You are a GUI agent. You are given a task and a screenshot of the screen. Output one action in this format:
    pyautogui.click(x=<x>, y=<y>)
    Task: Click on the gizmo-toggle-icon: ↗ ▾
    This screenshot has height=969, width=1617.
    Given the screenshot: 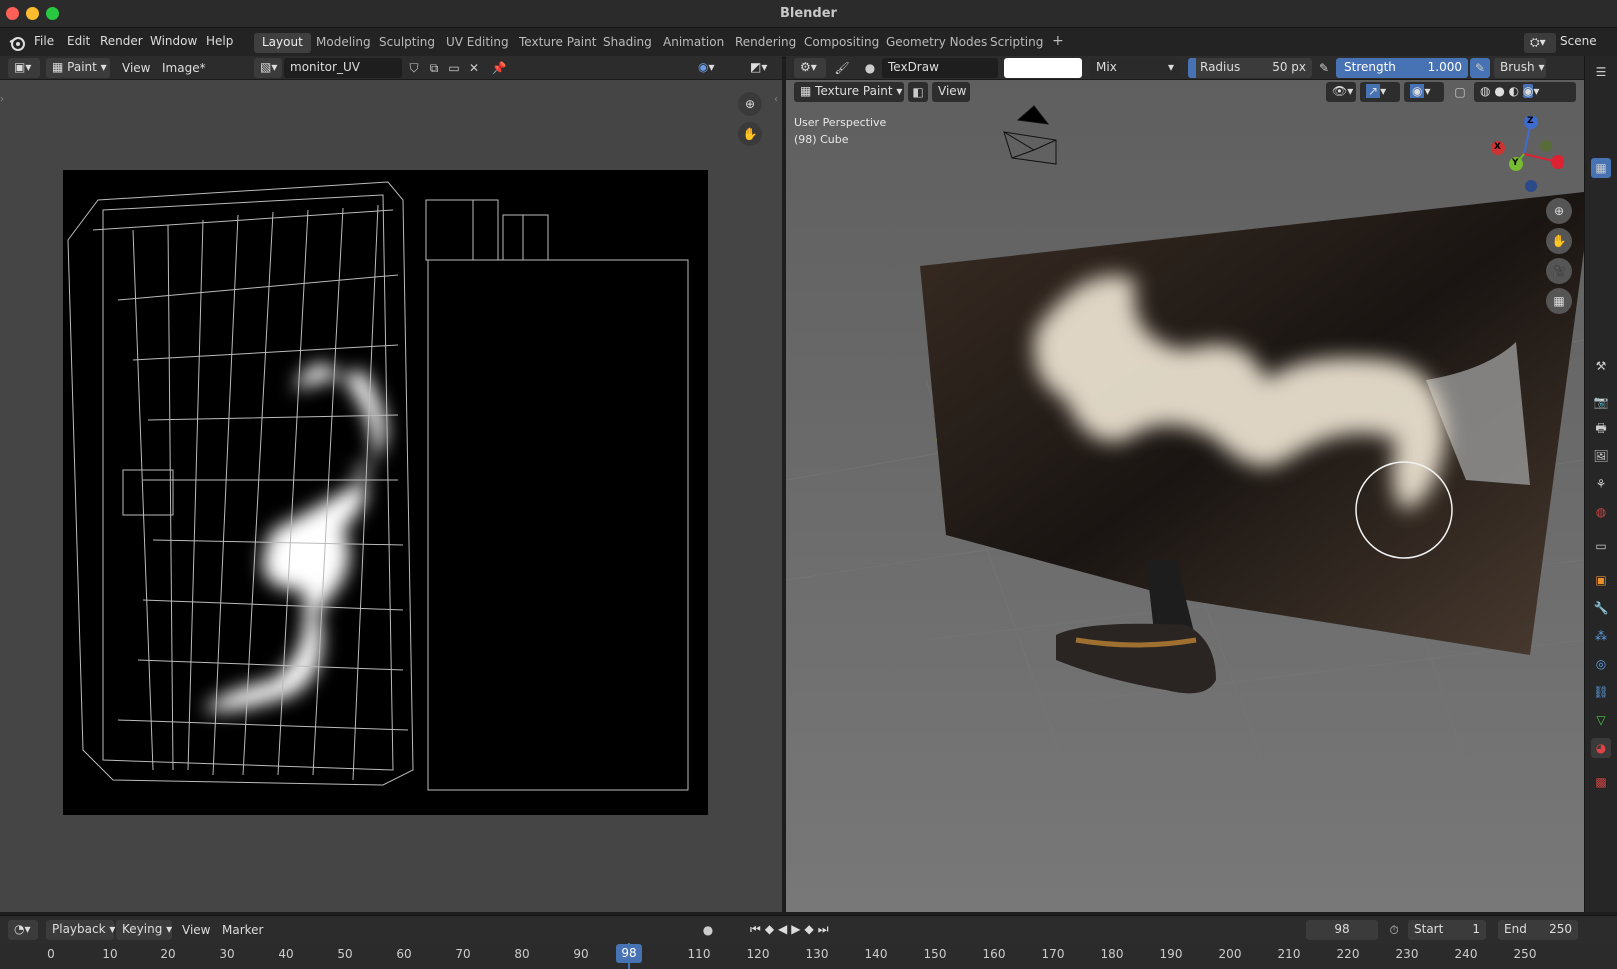 What is the action you would take?
    pyautogui.click(x=1380, y=92)
    